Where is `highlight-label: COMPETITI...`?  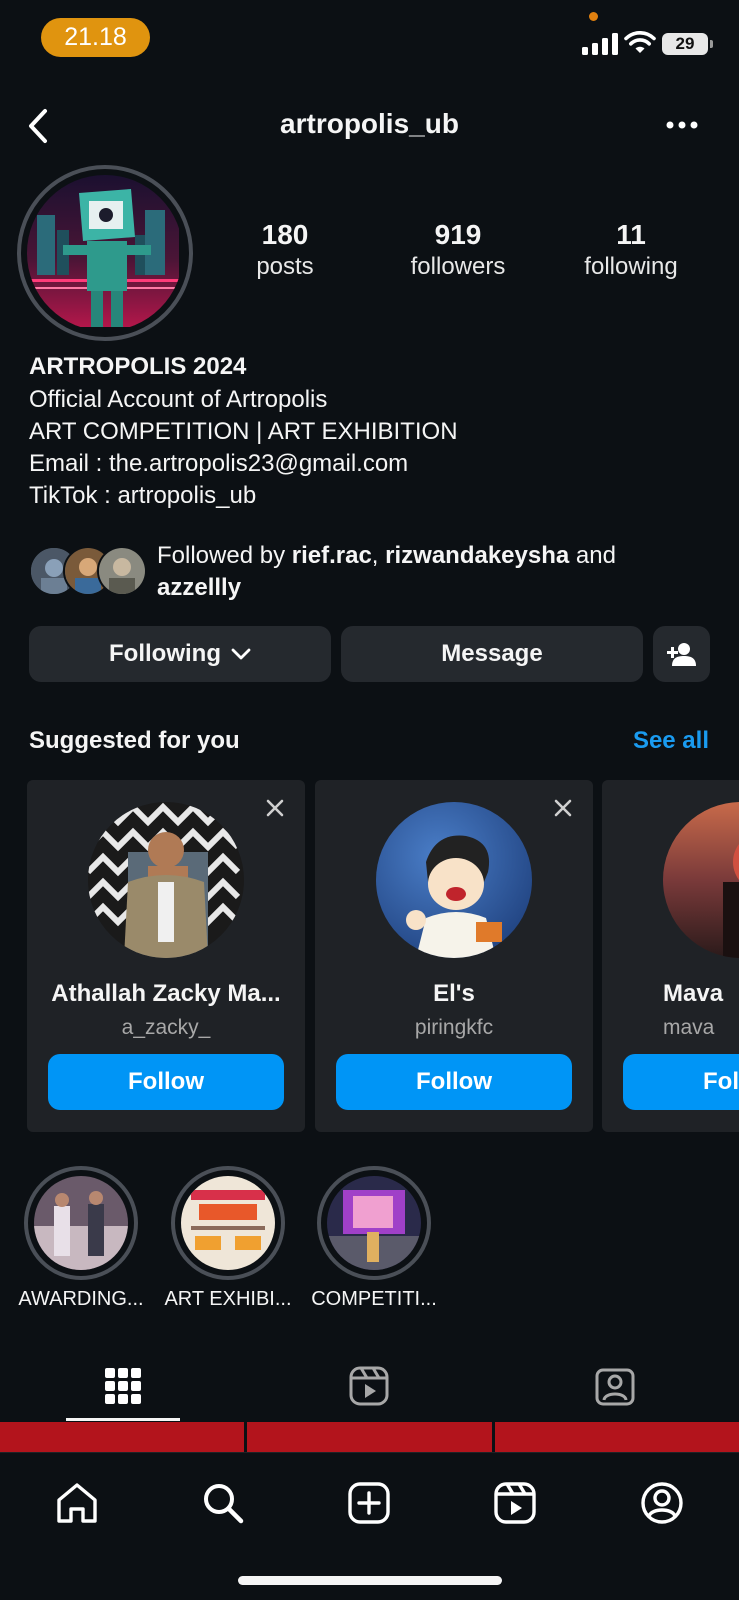 highlight-label: COMPETITI... is located at coordinates (374, 1299).